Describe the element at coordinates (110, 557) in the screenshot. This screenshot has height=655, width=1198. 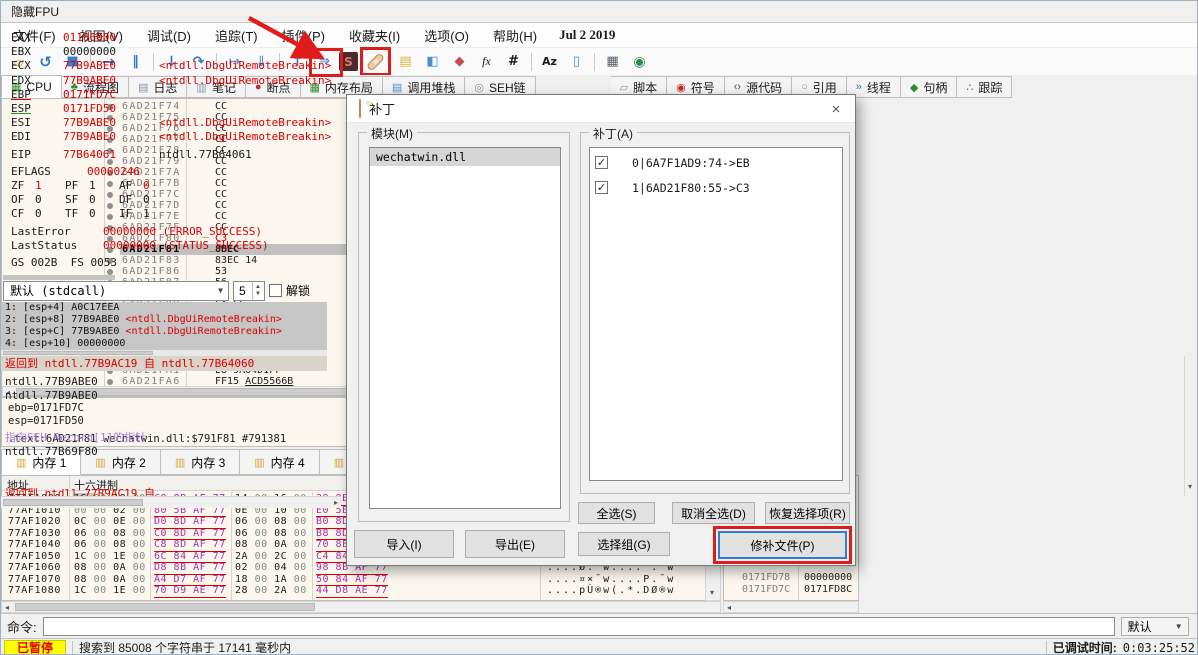
I see `dump-bytes-group: 1C 00 1E 00` at that location.